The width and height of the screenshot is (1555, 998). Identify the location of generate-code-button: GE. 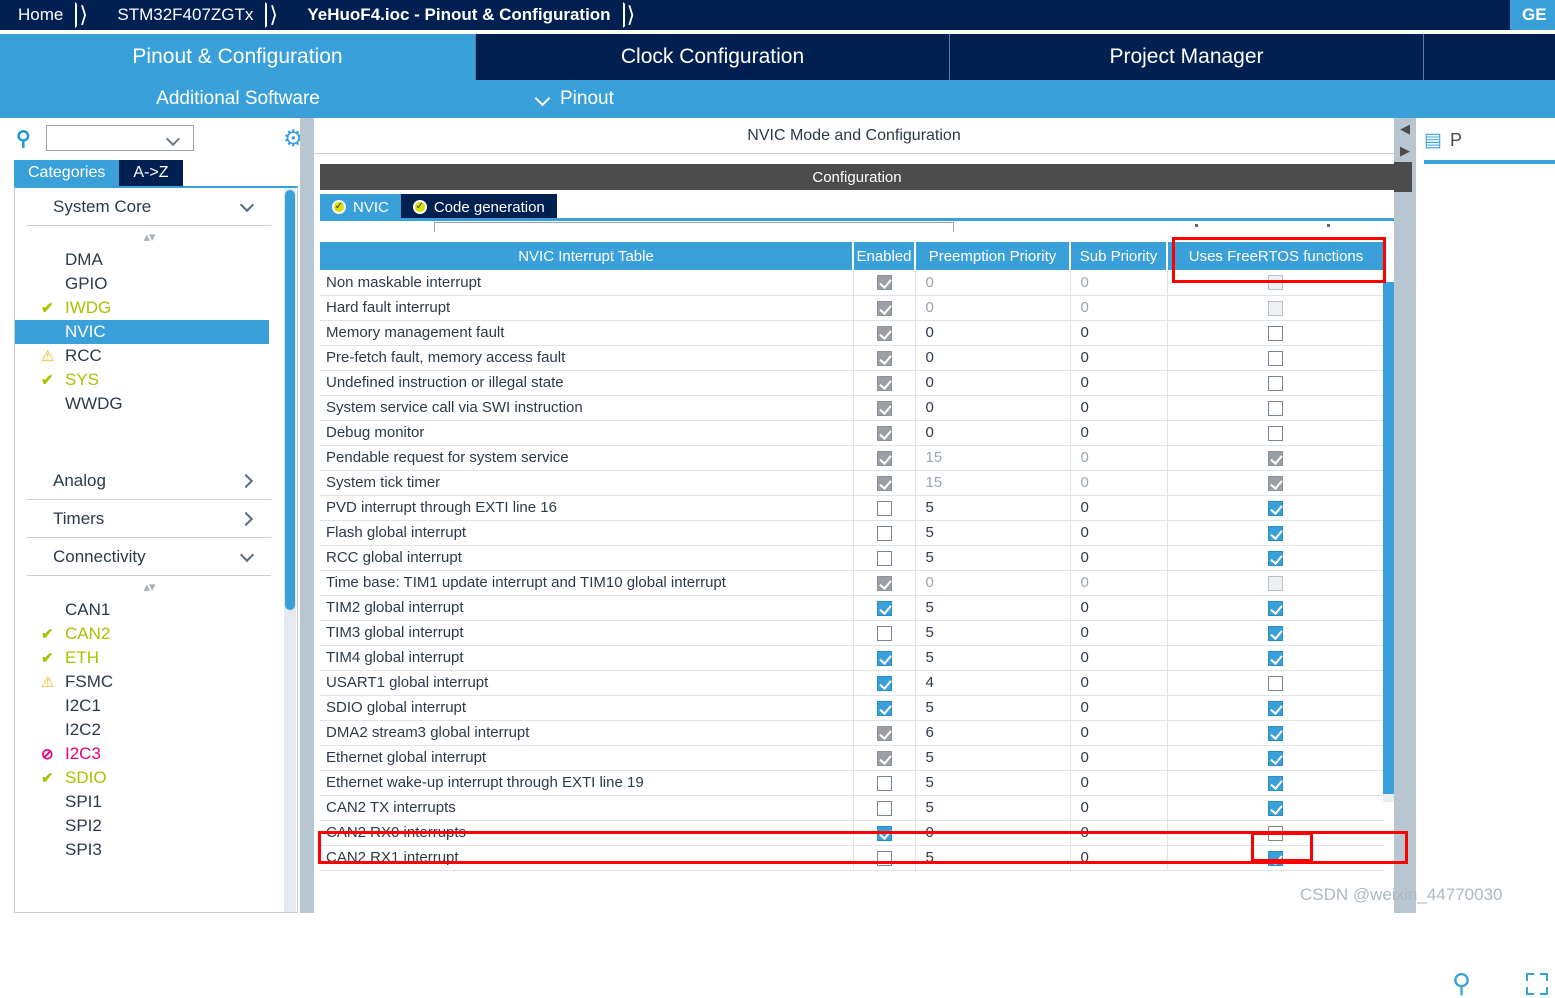
(1532, 15).